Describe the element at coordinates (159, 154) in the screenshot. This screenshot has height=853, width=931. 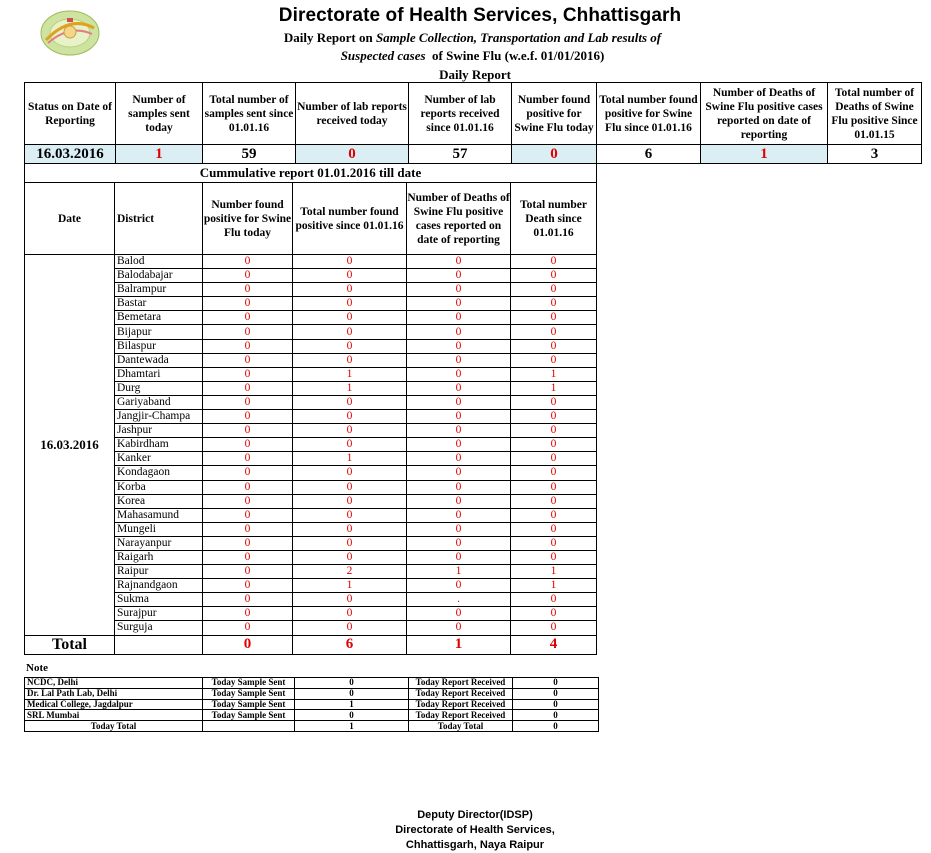
I see `daily-value-cell: 1` at that location.